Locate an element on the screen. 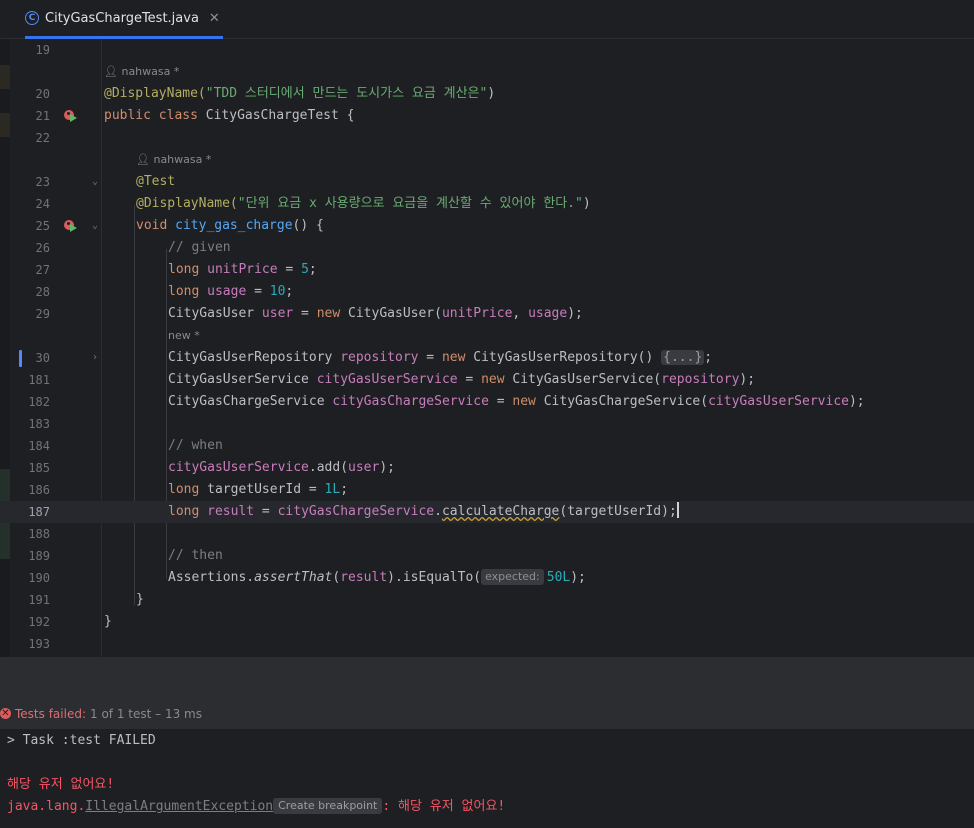 The height and width of the screenshot is (828, 974). code-line: 184 // when is located at coordinates (487, 446).